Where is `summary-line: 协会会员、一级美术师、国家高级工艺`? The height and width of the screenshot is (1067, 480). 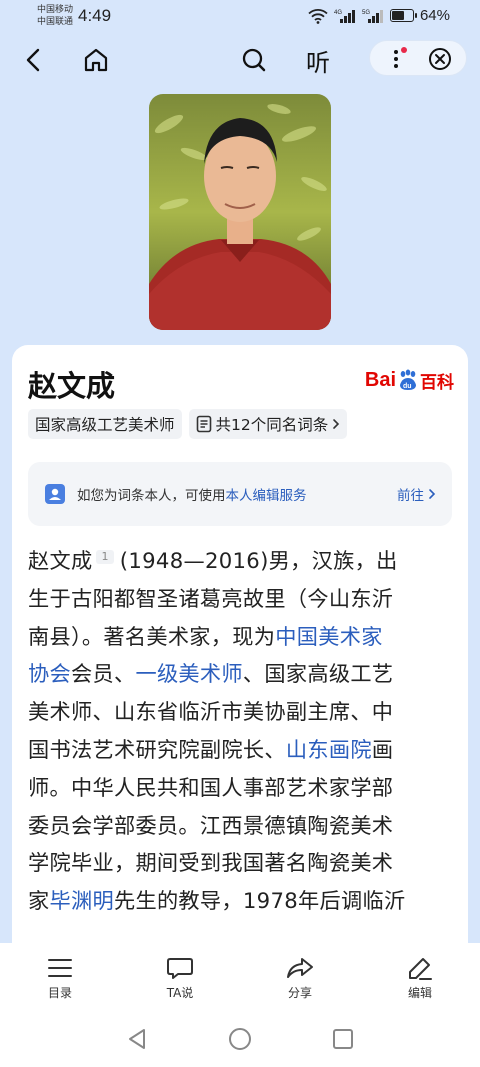
summary-line: 协会会员、一级美术师、国家高级工艺 is located at coordinates (242, 674).